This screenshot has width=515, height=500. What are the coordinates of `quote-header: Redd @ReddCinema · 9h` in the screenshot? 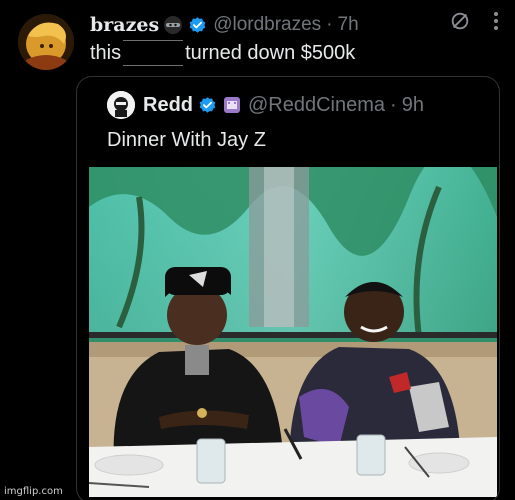 It's located at (265, 105).